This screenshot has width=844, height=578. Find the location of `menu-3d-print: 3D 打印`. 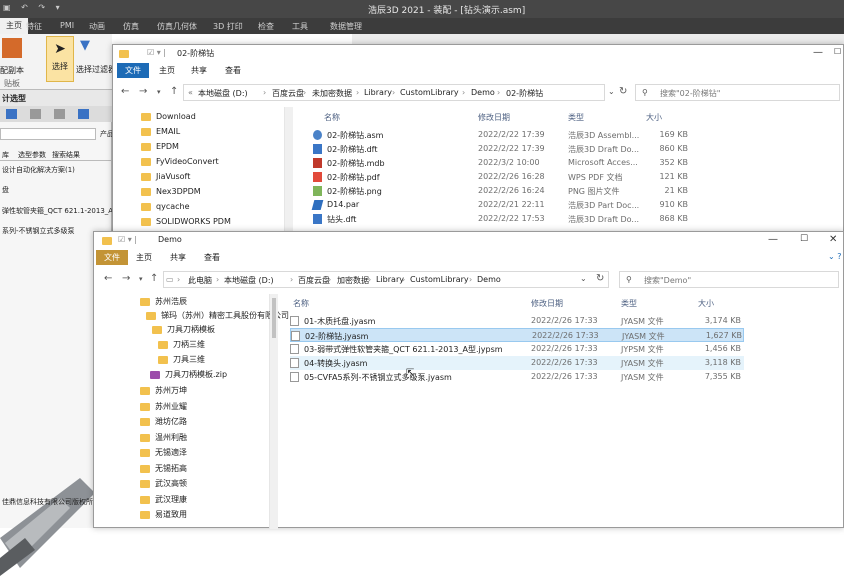

menu-3d-print: 3D 打印 is located at coordinates (228, 26).